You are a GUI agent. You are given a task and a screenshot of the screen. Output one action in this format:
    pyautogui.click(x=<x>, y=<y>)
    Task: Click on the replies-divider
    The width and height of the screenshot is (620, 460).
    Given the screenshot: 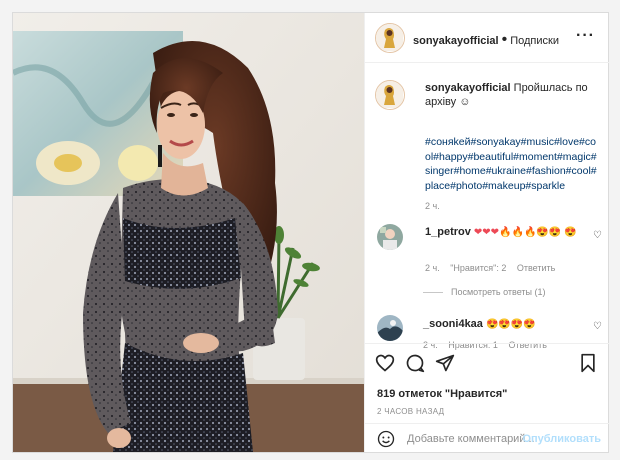 What is the action you would take?
    pyautogui.click(x=433, y=293)
    